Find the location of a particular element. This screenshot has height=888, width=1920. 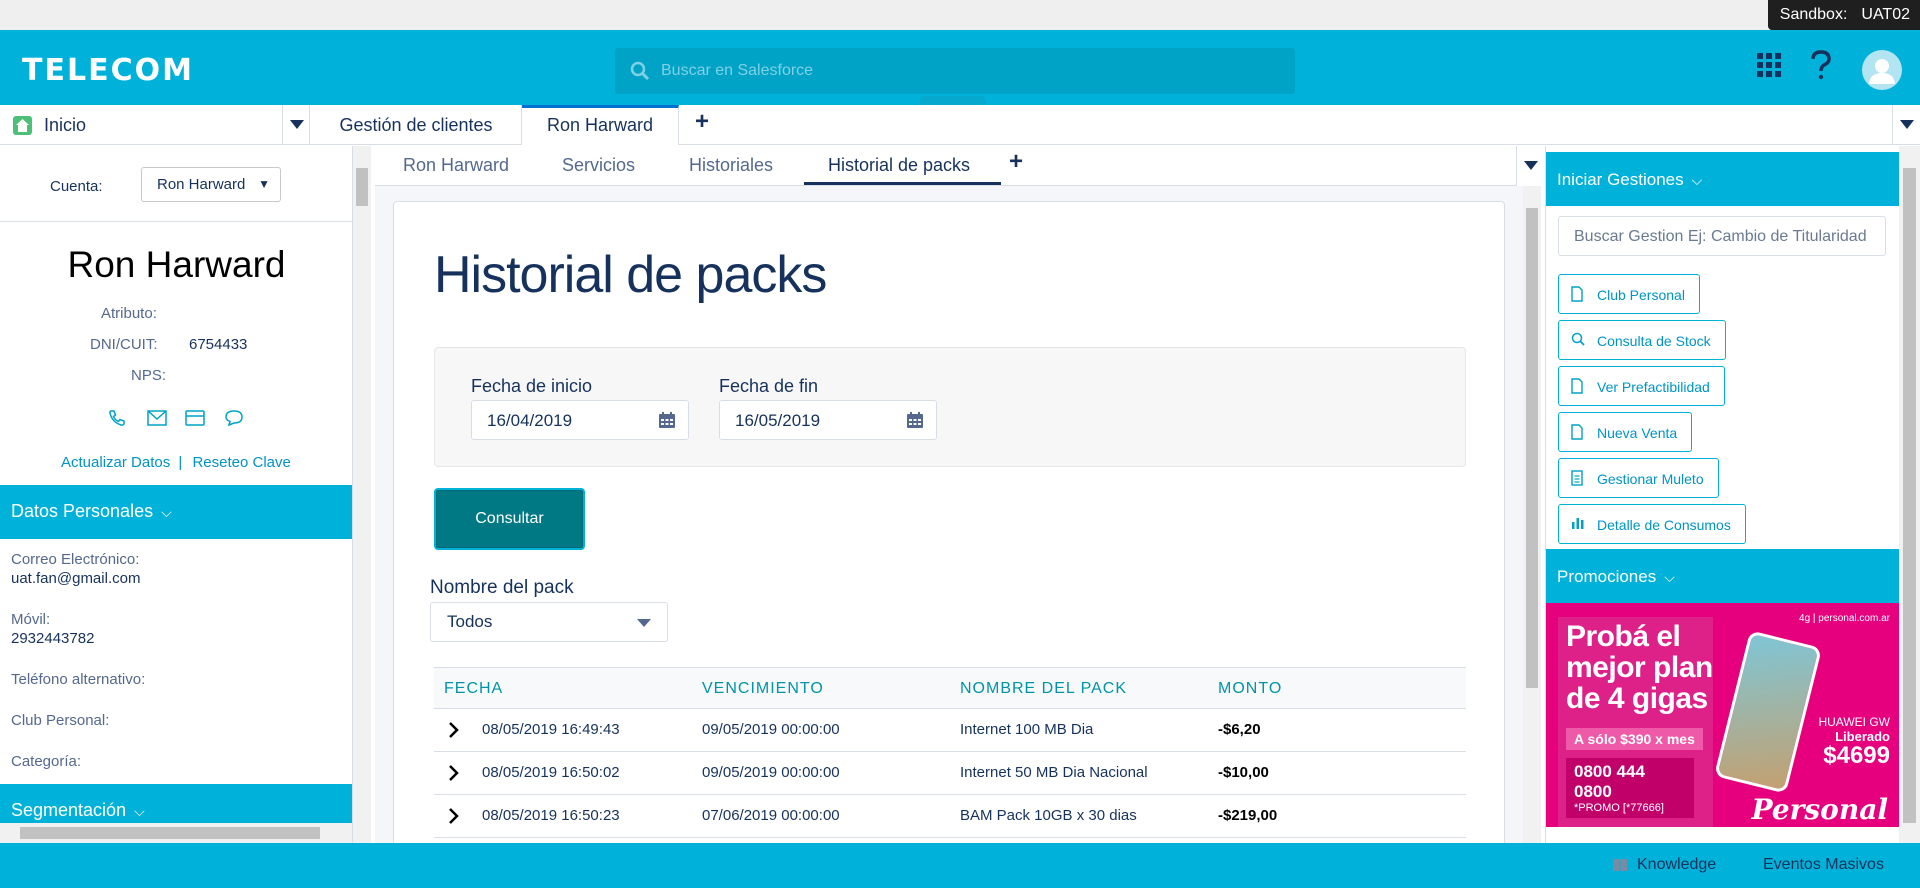

eventos-masivos-utility: Eventos Masivos is located at coordinates (1823, 865).